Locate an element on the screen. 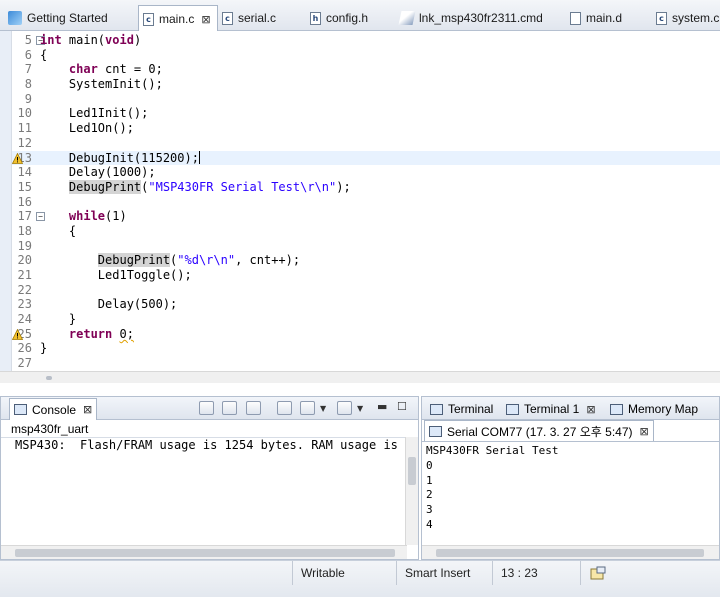 Image resolution: width=720 pixels, height=597 pixels. code-line: 6{ is located at coordinates (366, 55).